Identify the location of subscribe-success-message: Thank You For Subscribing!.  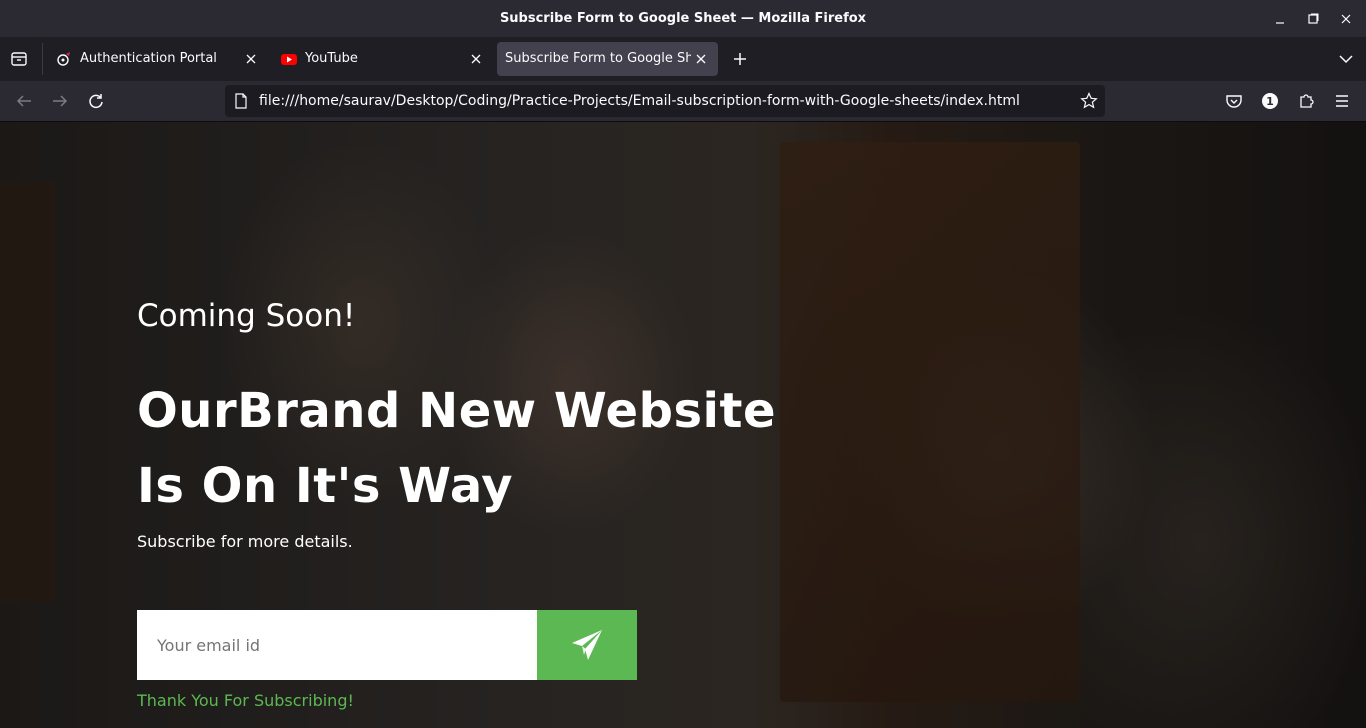
(245, 700).